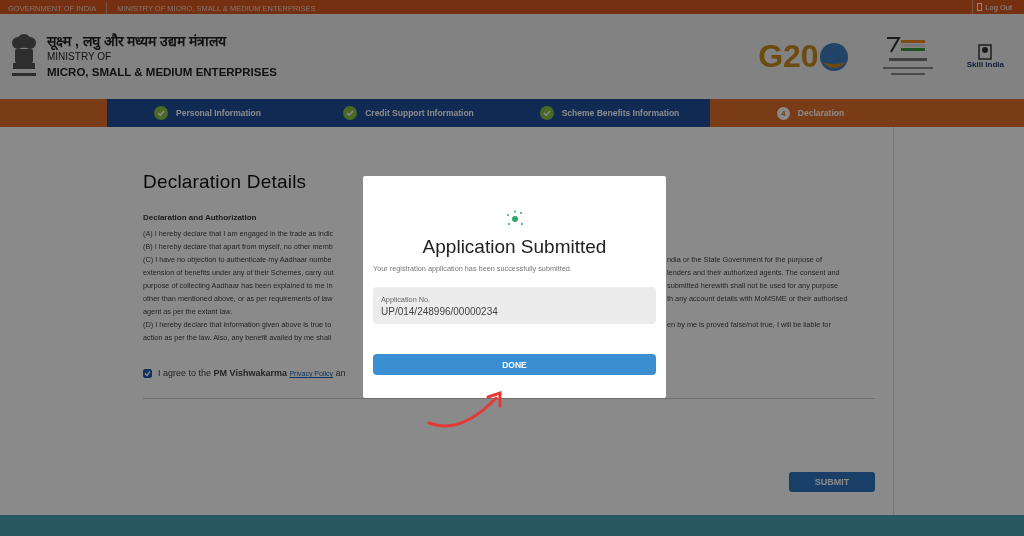  Describe the element at coordinates (207, 113) in the screenshot. I see `step-tab: Personal Information` at that location.